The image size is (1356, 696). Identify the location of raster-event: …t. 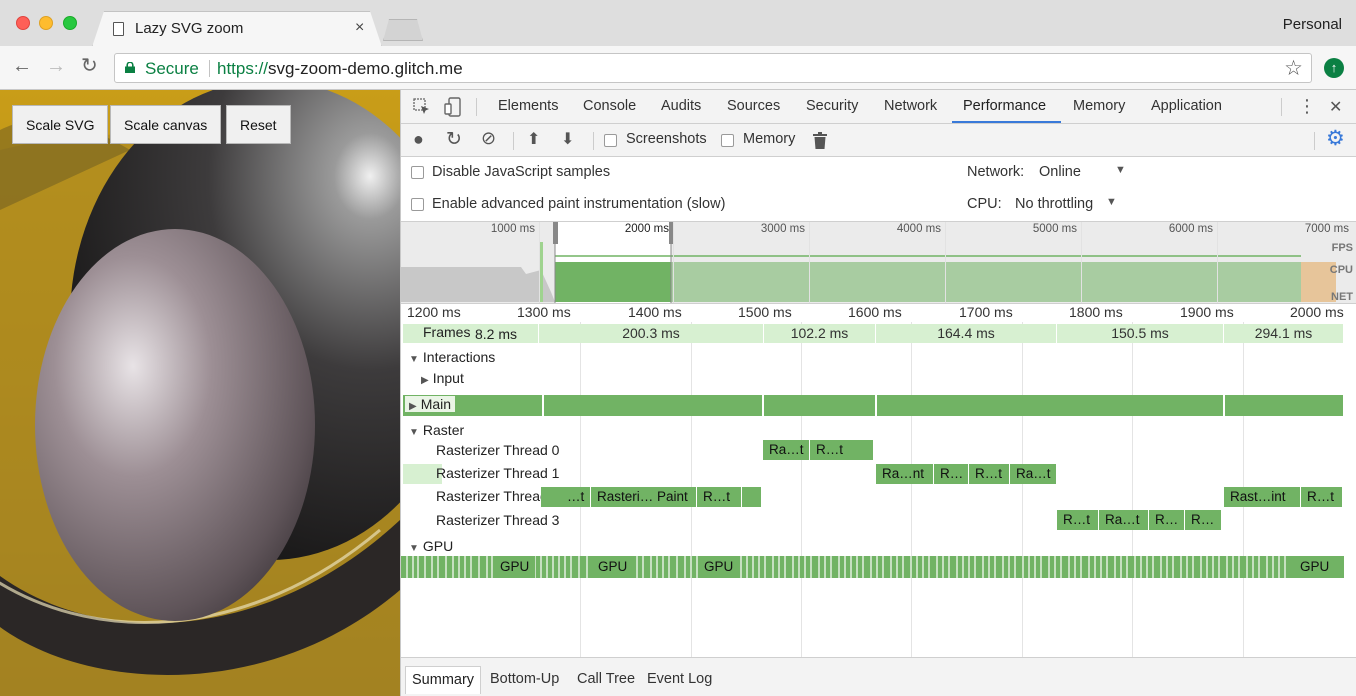
(566, 497).